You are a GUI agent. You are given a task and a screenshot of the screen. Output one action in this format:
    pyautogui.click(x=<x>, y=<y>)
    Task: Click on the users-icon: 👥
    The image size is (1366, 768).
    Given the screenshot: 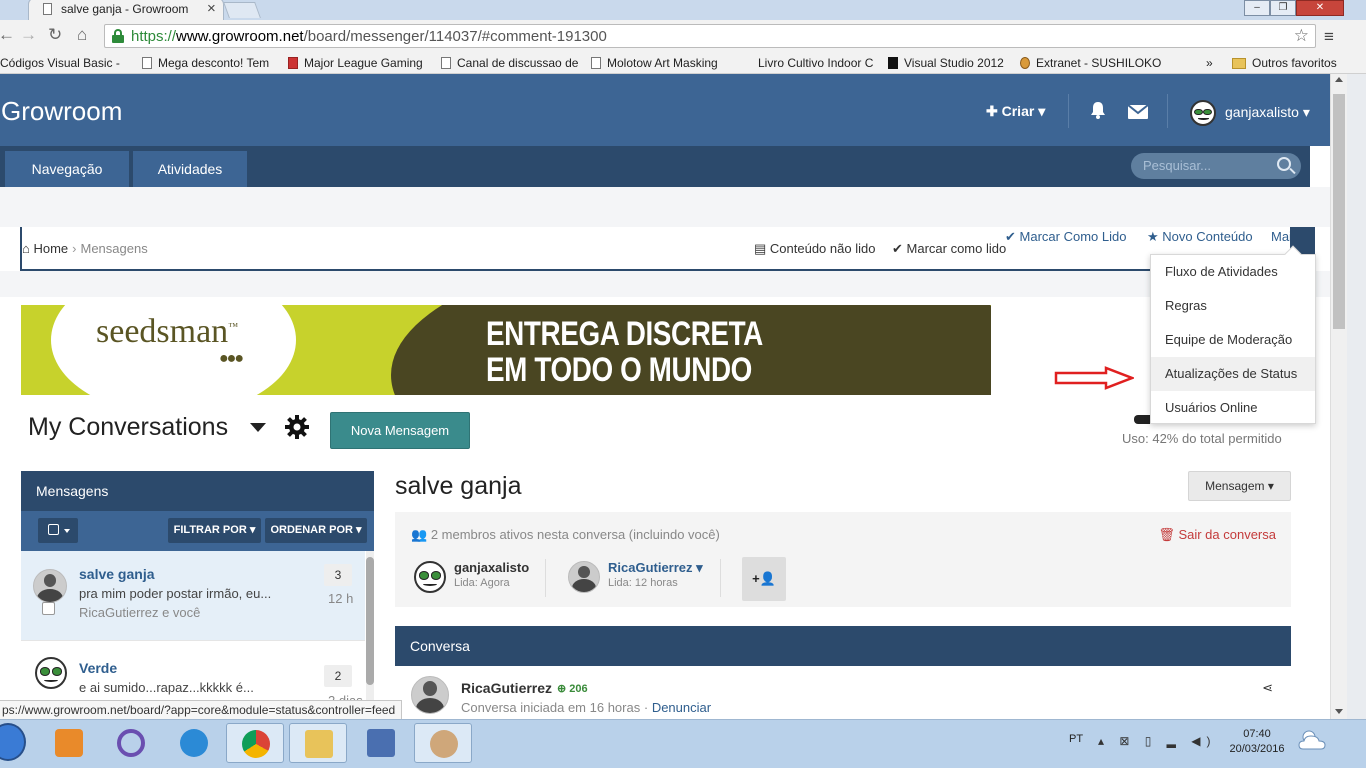 What is the action you would take?
    pyautogui.click(x=421, y=534)
    